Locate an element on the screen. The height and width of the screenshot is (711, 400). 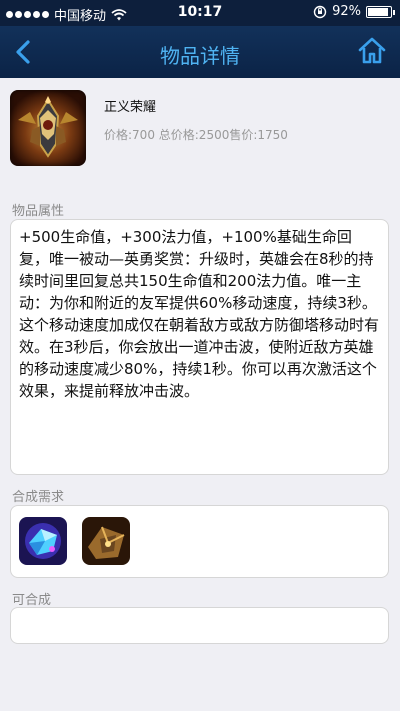
item-header: 正义荣耀 价格:700 总价格:2500售价:1750 is located at coordinates (200, 128).